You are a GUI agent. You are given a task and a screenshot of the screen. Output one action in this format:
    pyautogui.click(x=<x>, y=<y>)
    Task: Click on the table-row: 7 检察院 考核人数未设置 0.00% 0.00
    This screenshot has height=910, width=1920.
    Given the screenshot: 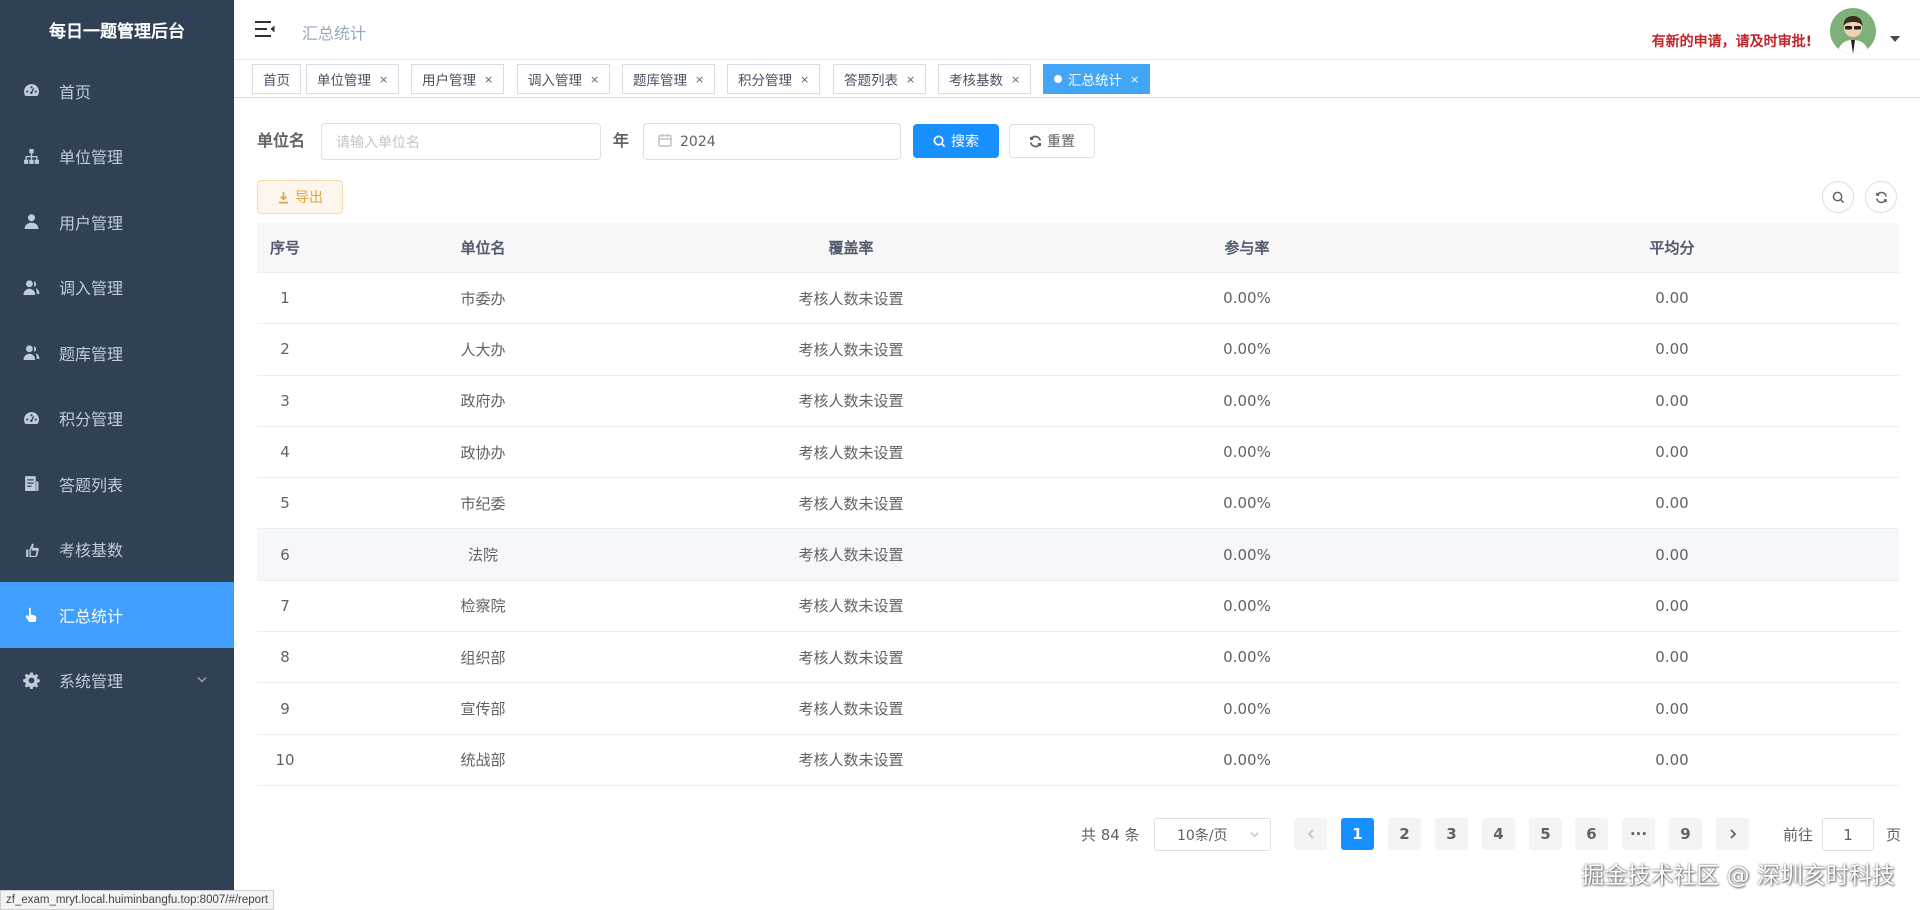 What is the action you would take?
    pyautogui.click(x=1078, y=607)
    